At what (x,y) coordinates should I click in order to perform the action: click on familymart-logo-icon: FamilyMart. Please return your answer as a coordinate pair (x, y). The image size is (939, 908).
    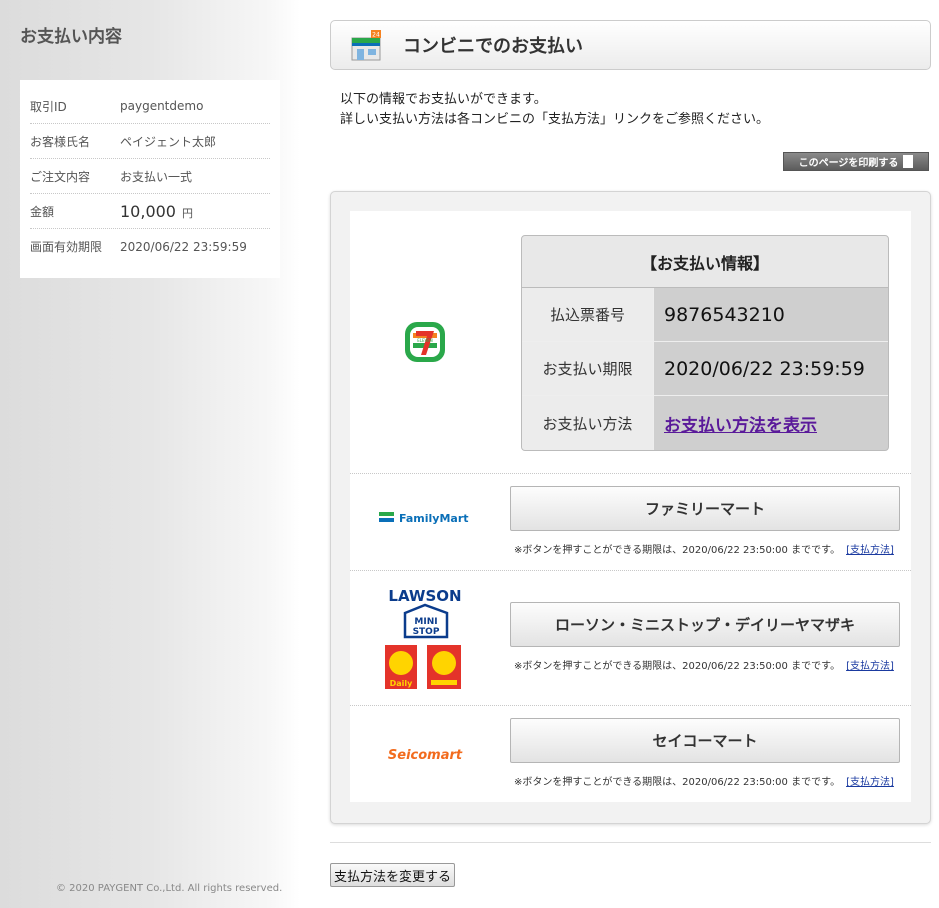
    Looking at the image, I should click on (424, 518).